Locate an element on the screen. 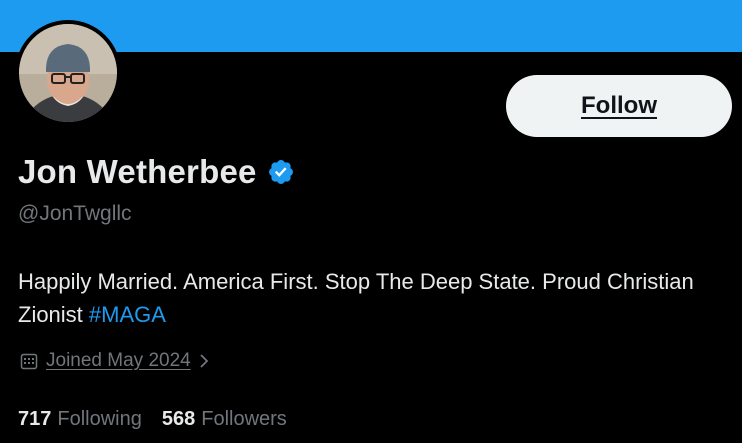 This screenshot has width=742, height=443. joined-date-text: Joined May 2024 is located at coordinates (118, 361).